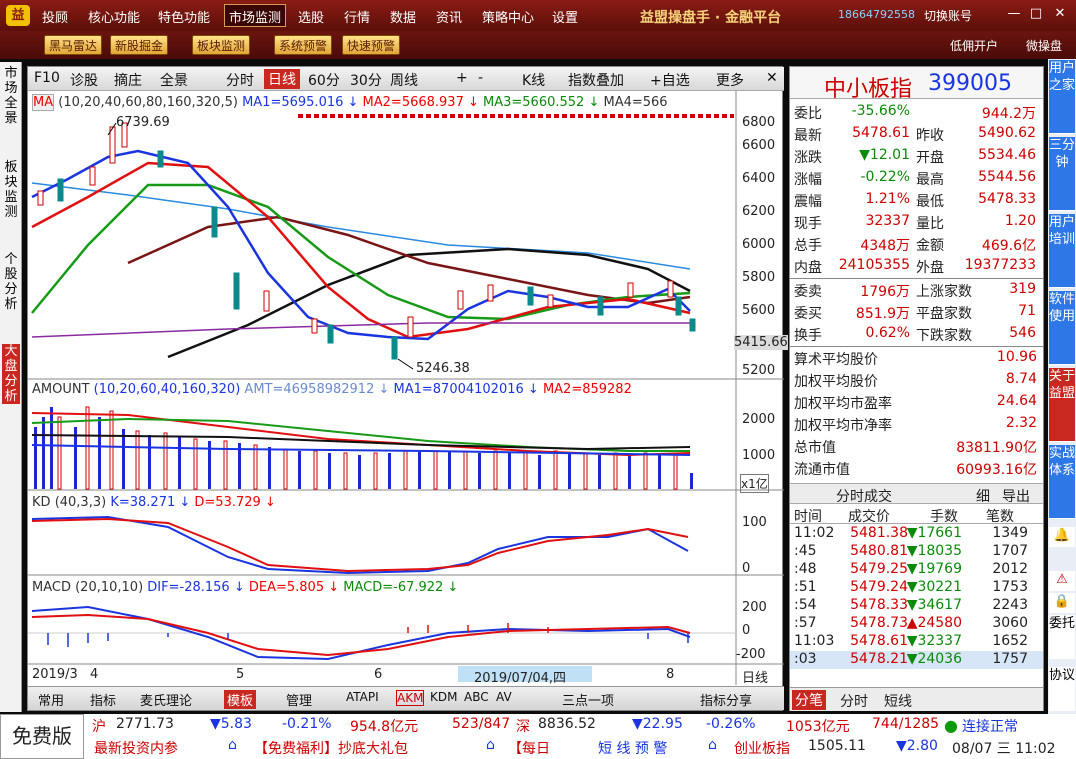 The image size is (1076, 759). Describe the element at coordinates (311, 16) in the screenshot. I see `menu-stock-pick: 选股` at that location.